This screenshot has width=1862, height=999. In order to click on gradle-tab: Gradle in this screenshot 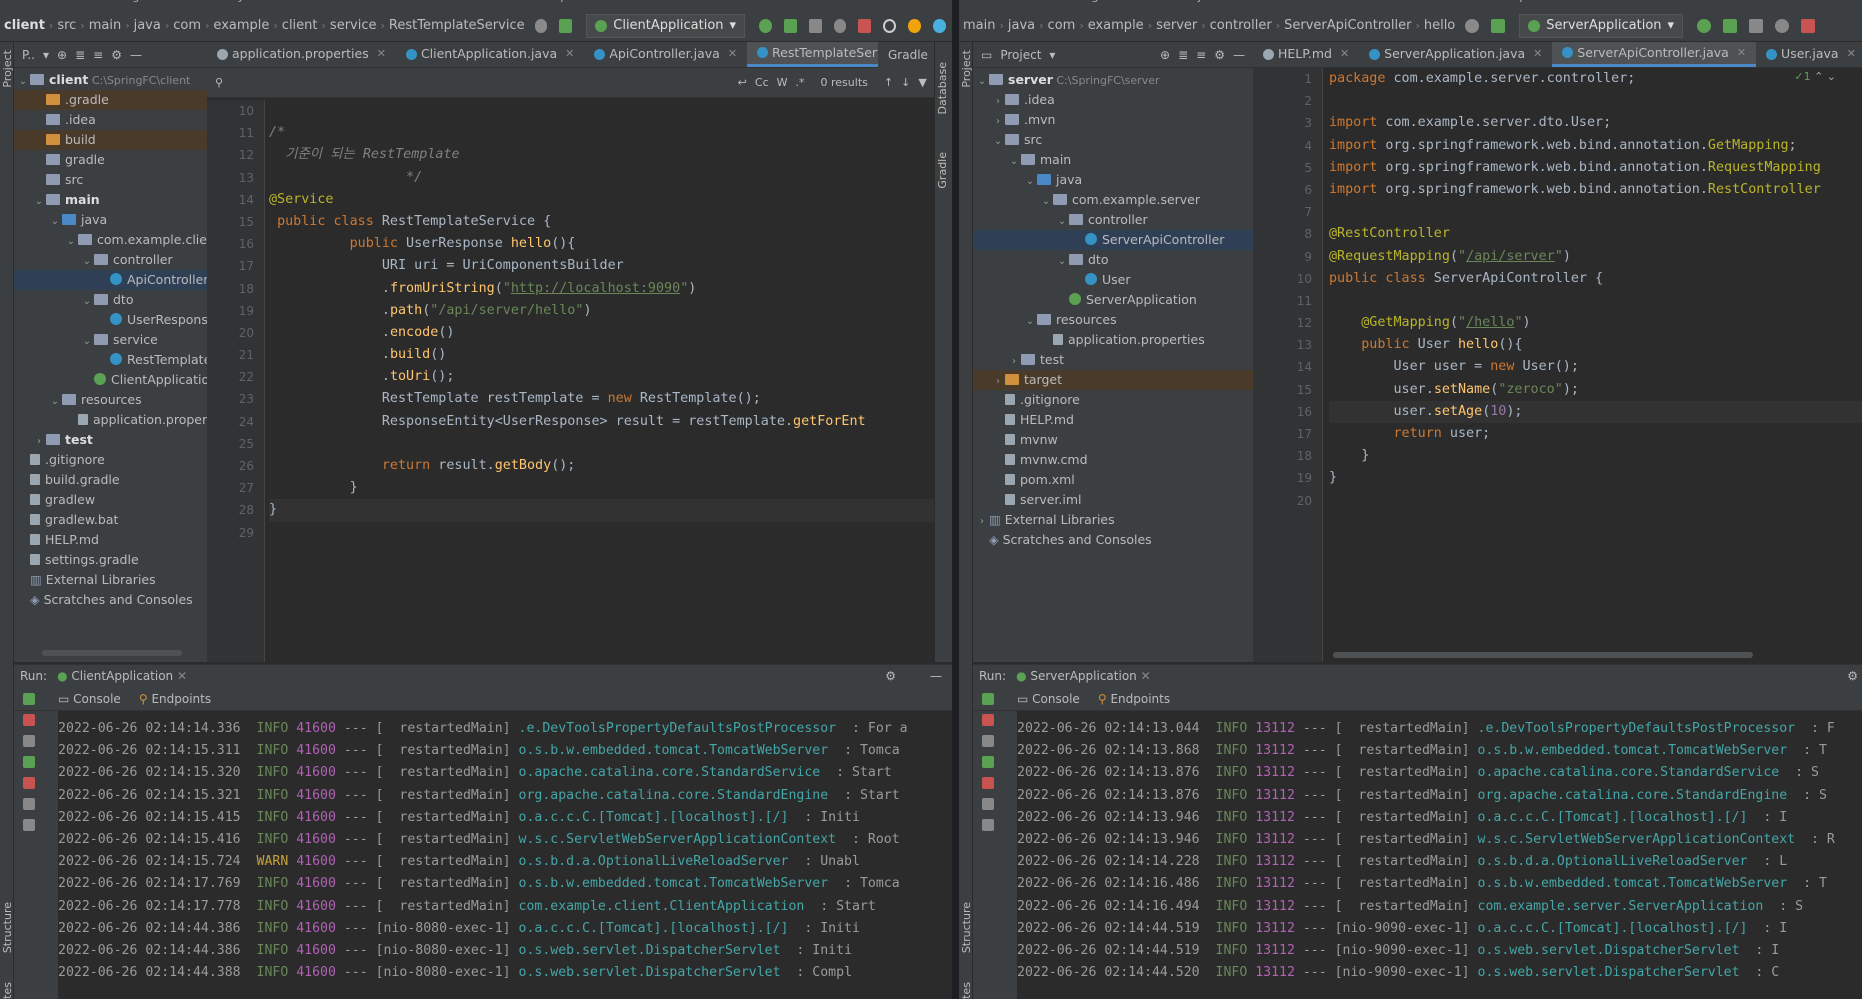, I will do `click(906, 55)`.